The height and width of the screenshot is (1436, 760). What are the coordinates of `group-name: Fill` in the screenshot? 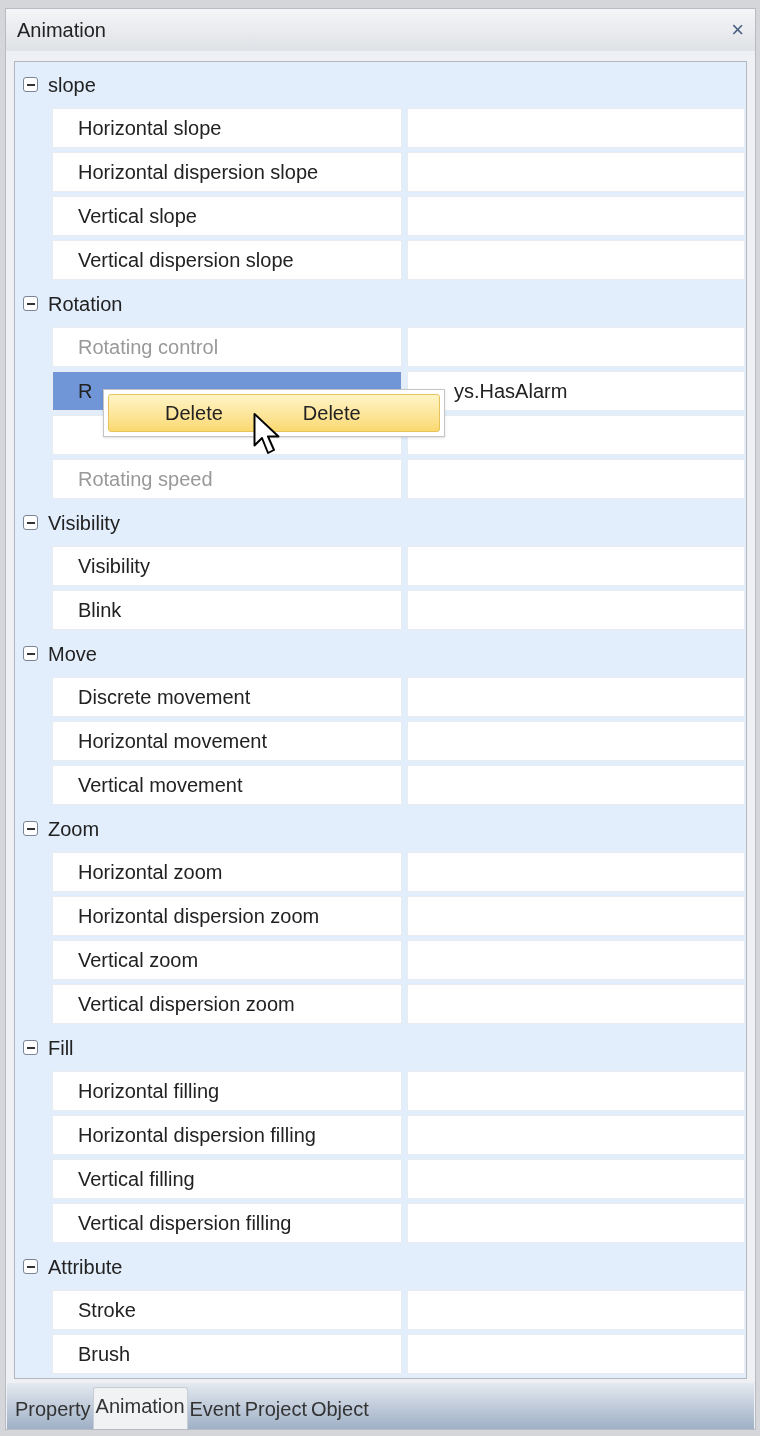 It's located at (61, 1048).